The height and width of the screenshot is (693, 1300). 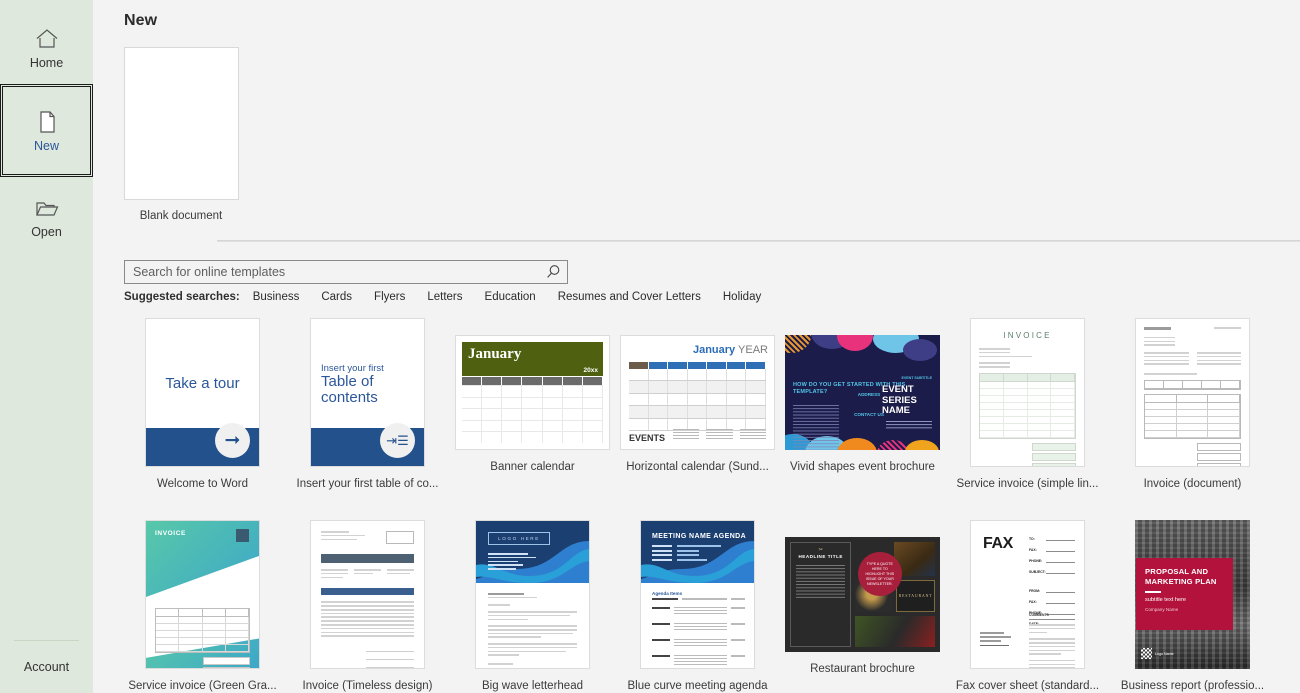 I want to click on sidebar-item-new: New, so click(x=46, y=130).